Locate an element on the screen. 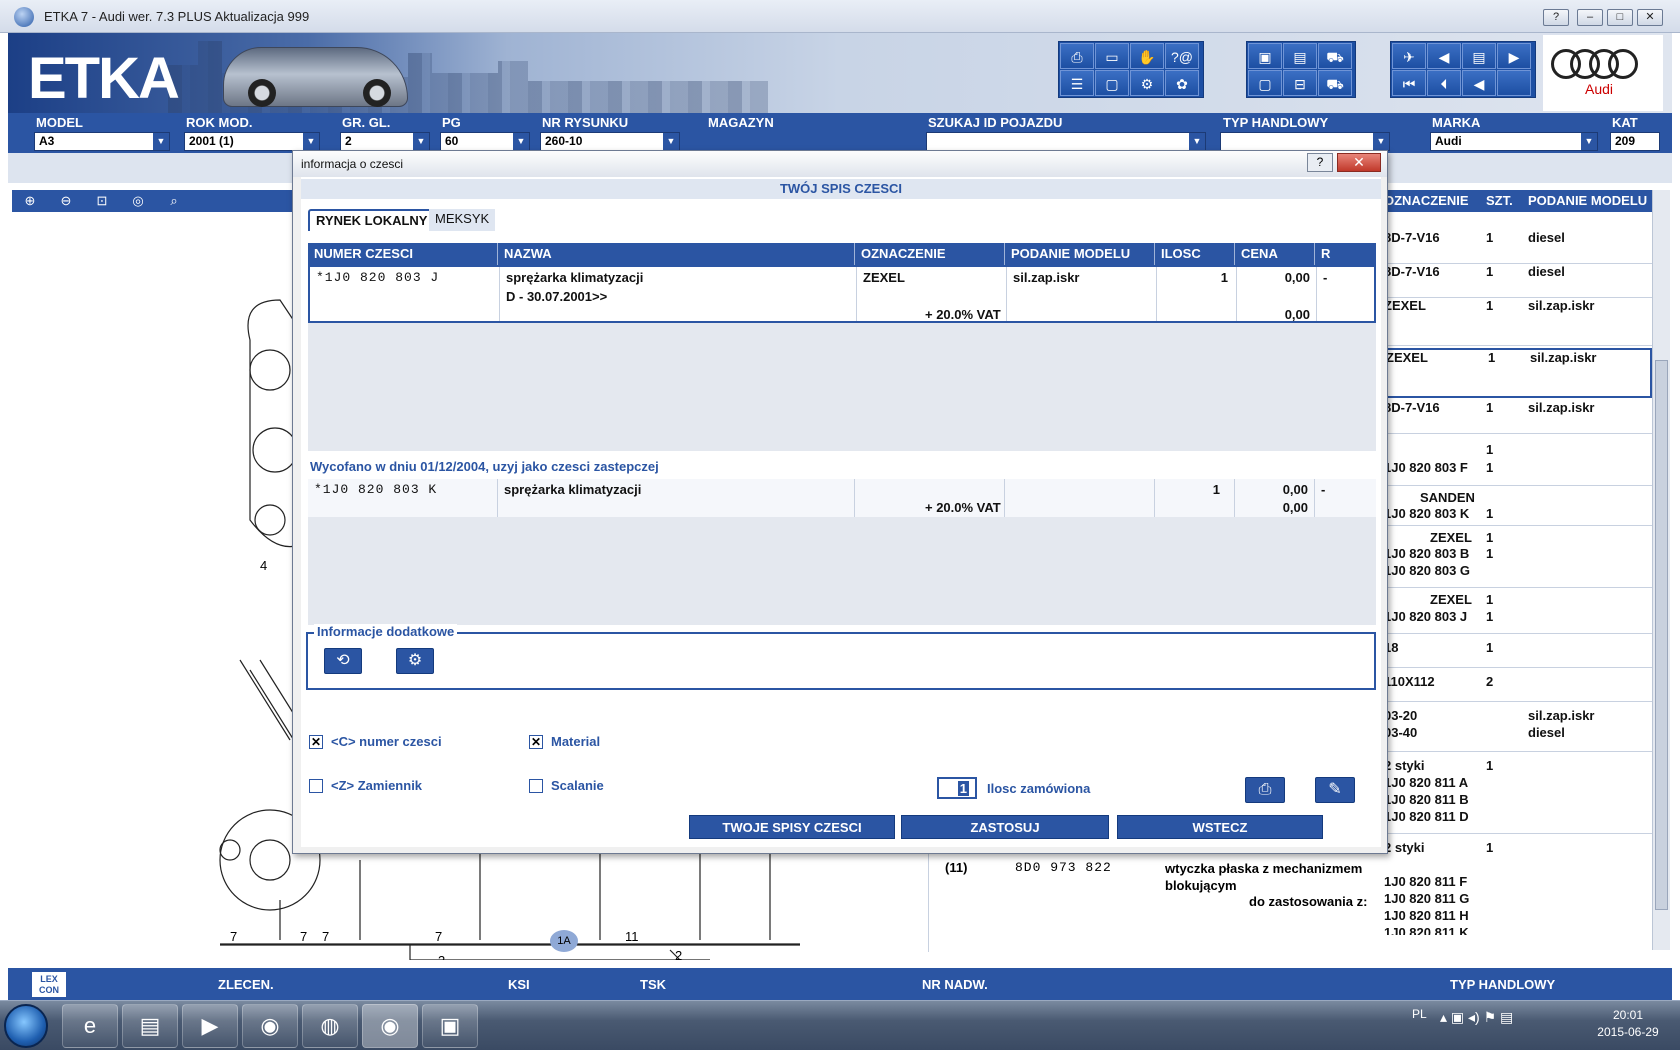  table-row: 18 1 is located at coordinates (1517, 651).